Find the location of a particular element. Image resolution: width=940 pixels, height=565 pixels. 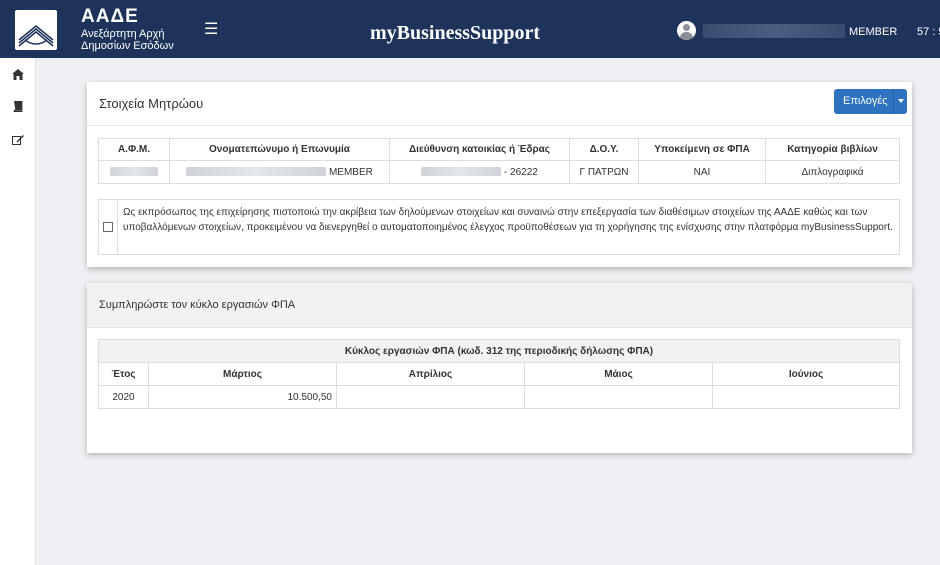

home-icon is located at coordinates (18, 76).